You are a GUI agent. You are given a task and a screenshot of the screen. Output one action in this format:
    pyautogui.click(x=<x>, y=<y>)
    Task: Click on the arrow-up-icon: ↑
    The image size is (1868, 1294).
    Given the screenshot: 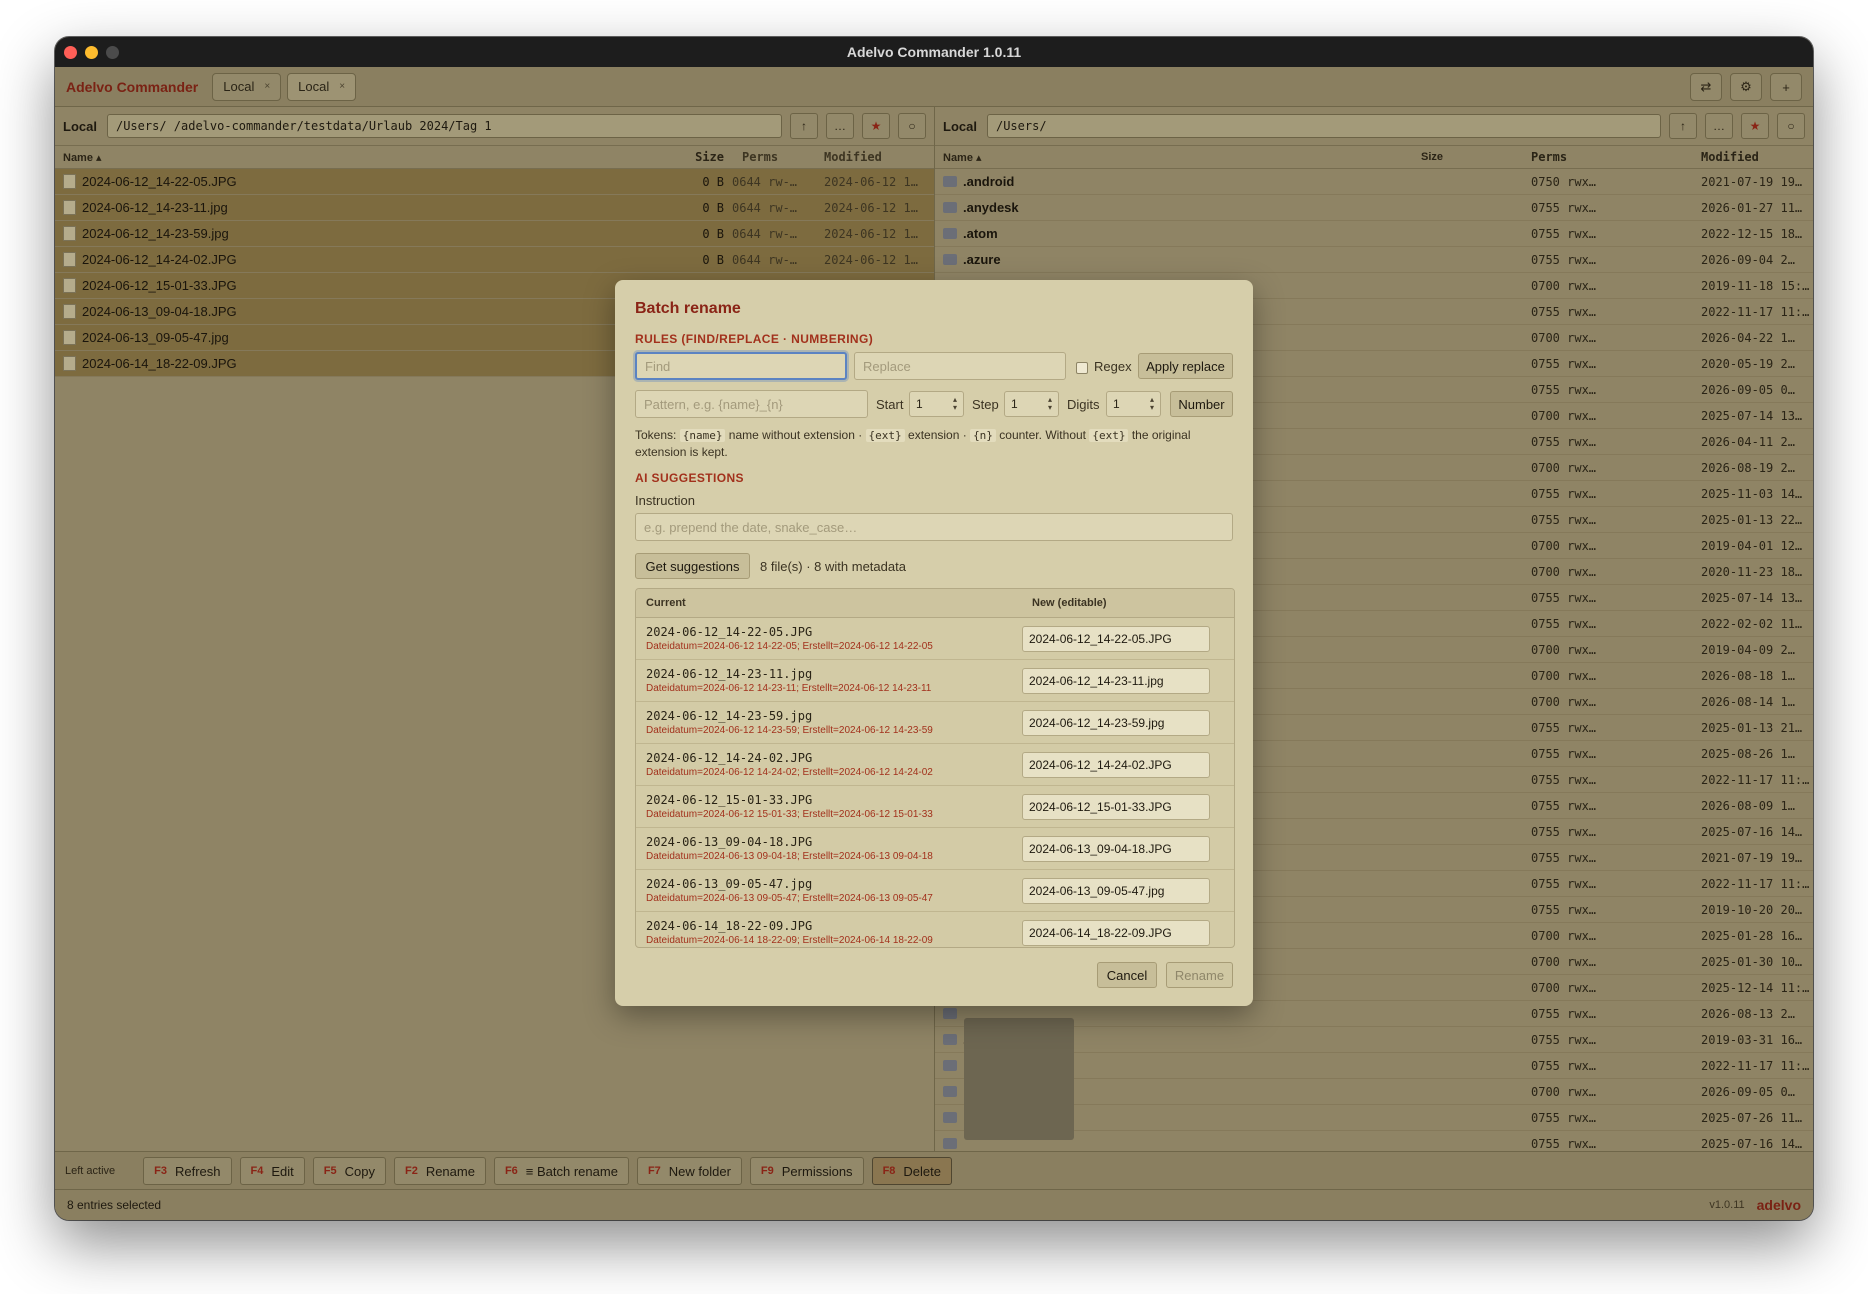 What is the action you would take?
    pyautogui.click(x=1683, y=126)
    